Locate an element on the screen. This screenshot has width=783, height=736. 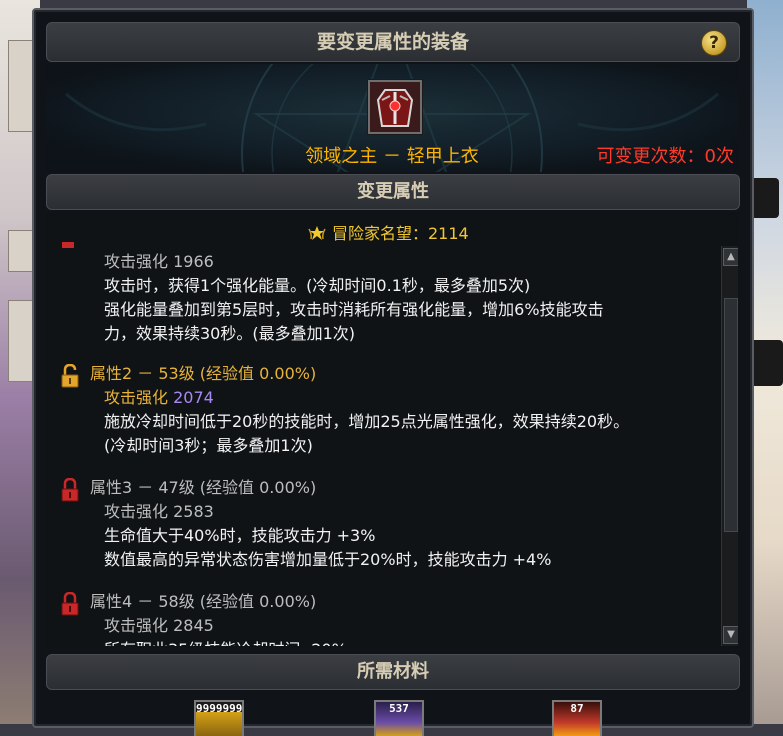
armor-icon is located at coordinates (395, 107).